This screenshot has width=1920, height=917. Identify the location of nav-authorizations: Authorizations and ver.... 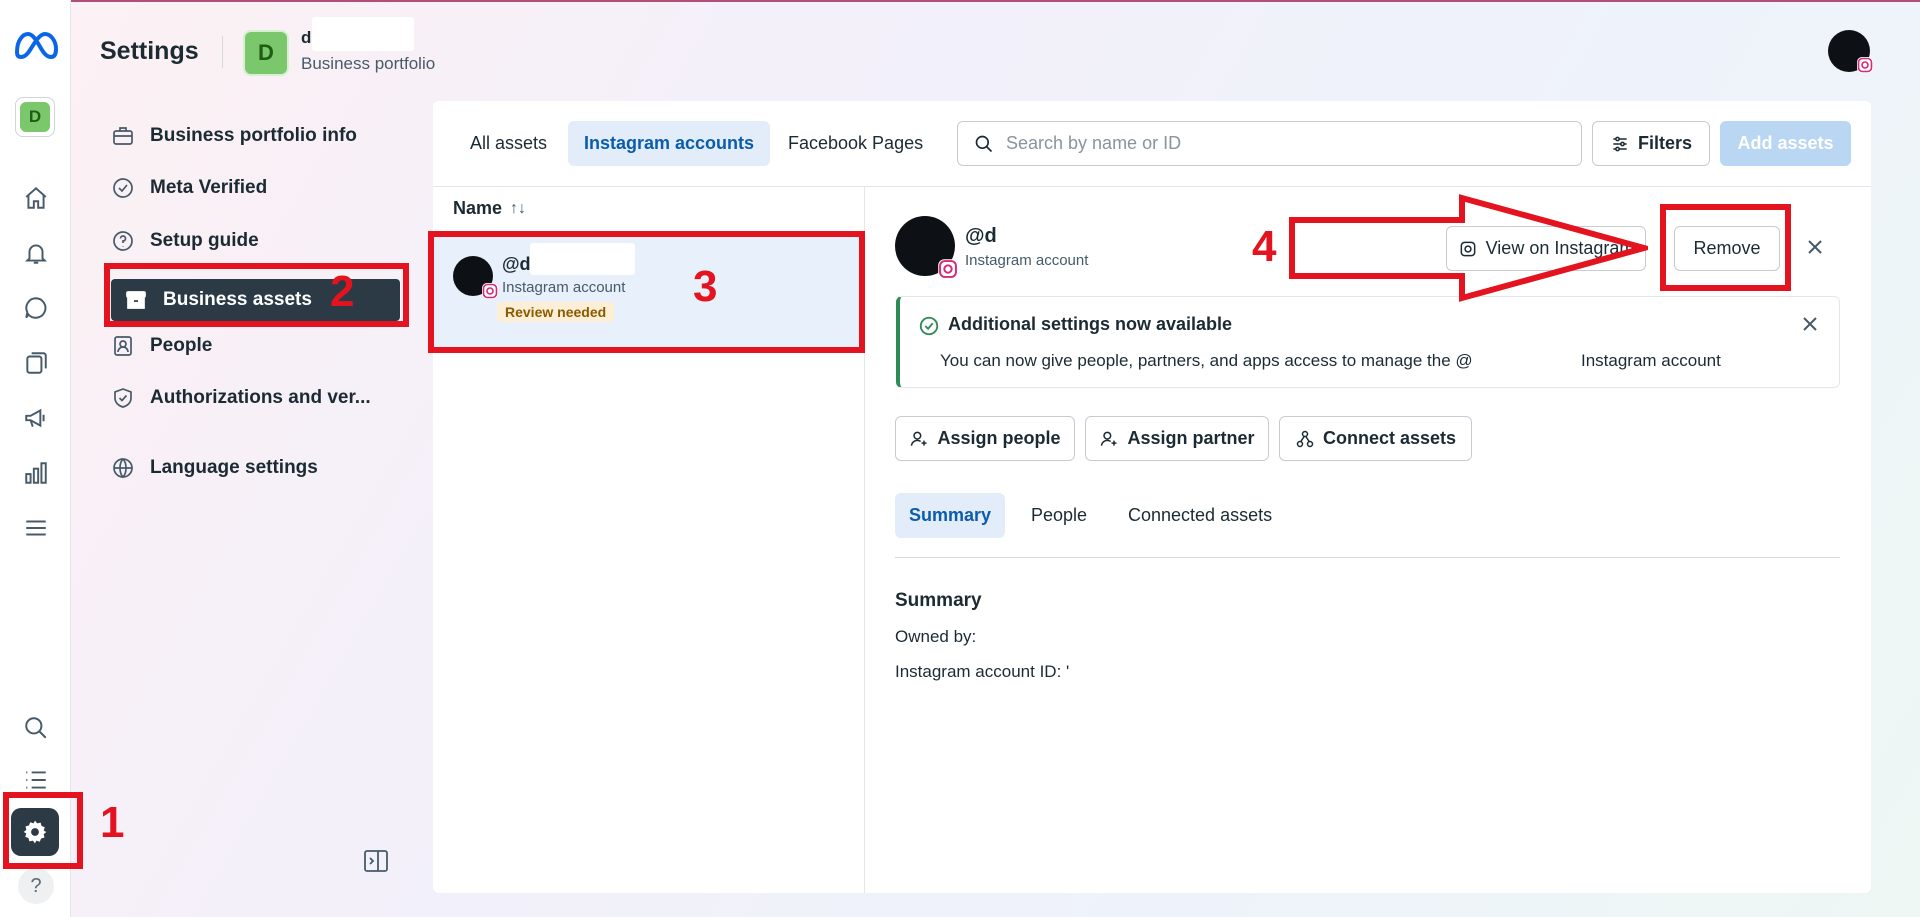
(240, 398).